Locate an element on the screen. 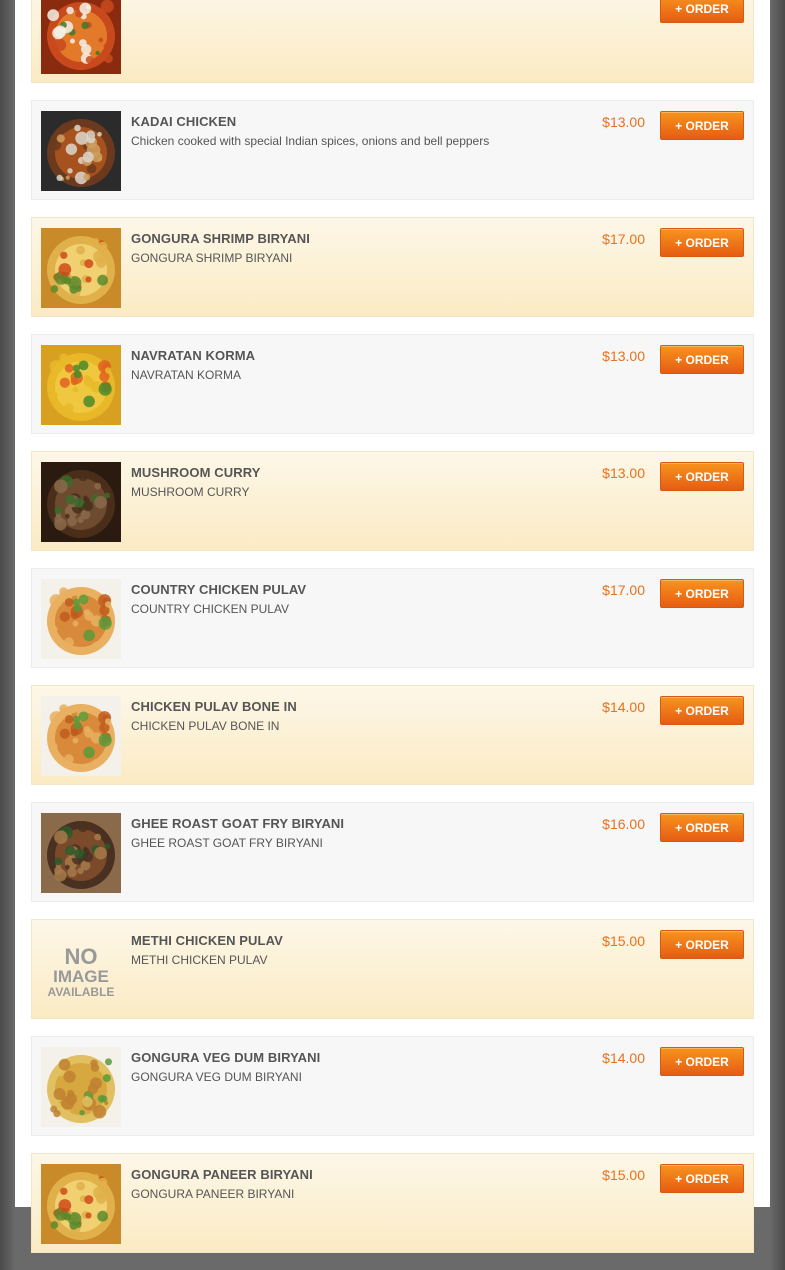 Image resolution: width=785 pixels, height=1270 pixels. dish-description: GONGURA PANEER BIRYANI is located at coordinates (213, 1194).